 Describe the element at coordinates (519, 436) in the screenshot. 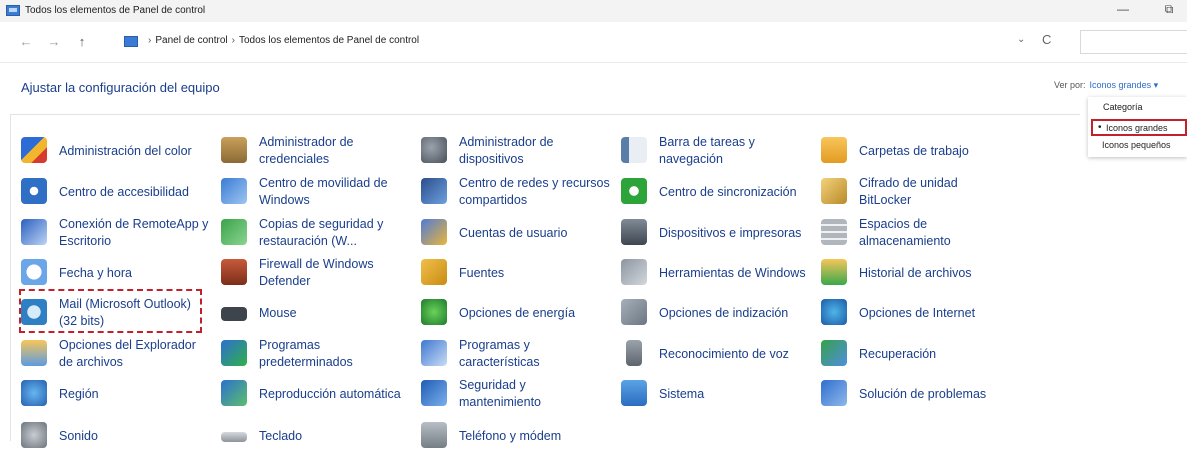

I see `control-panel-item: Teléfono y módem` at that location.